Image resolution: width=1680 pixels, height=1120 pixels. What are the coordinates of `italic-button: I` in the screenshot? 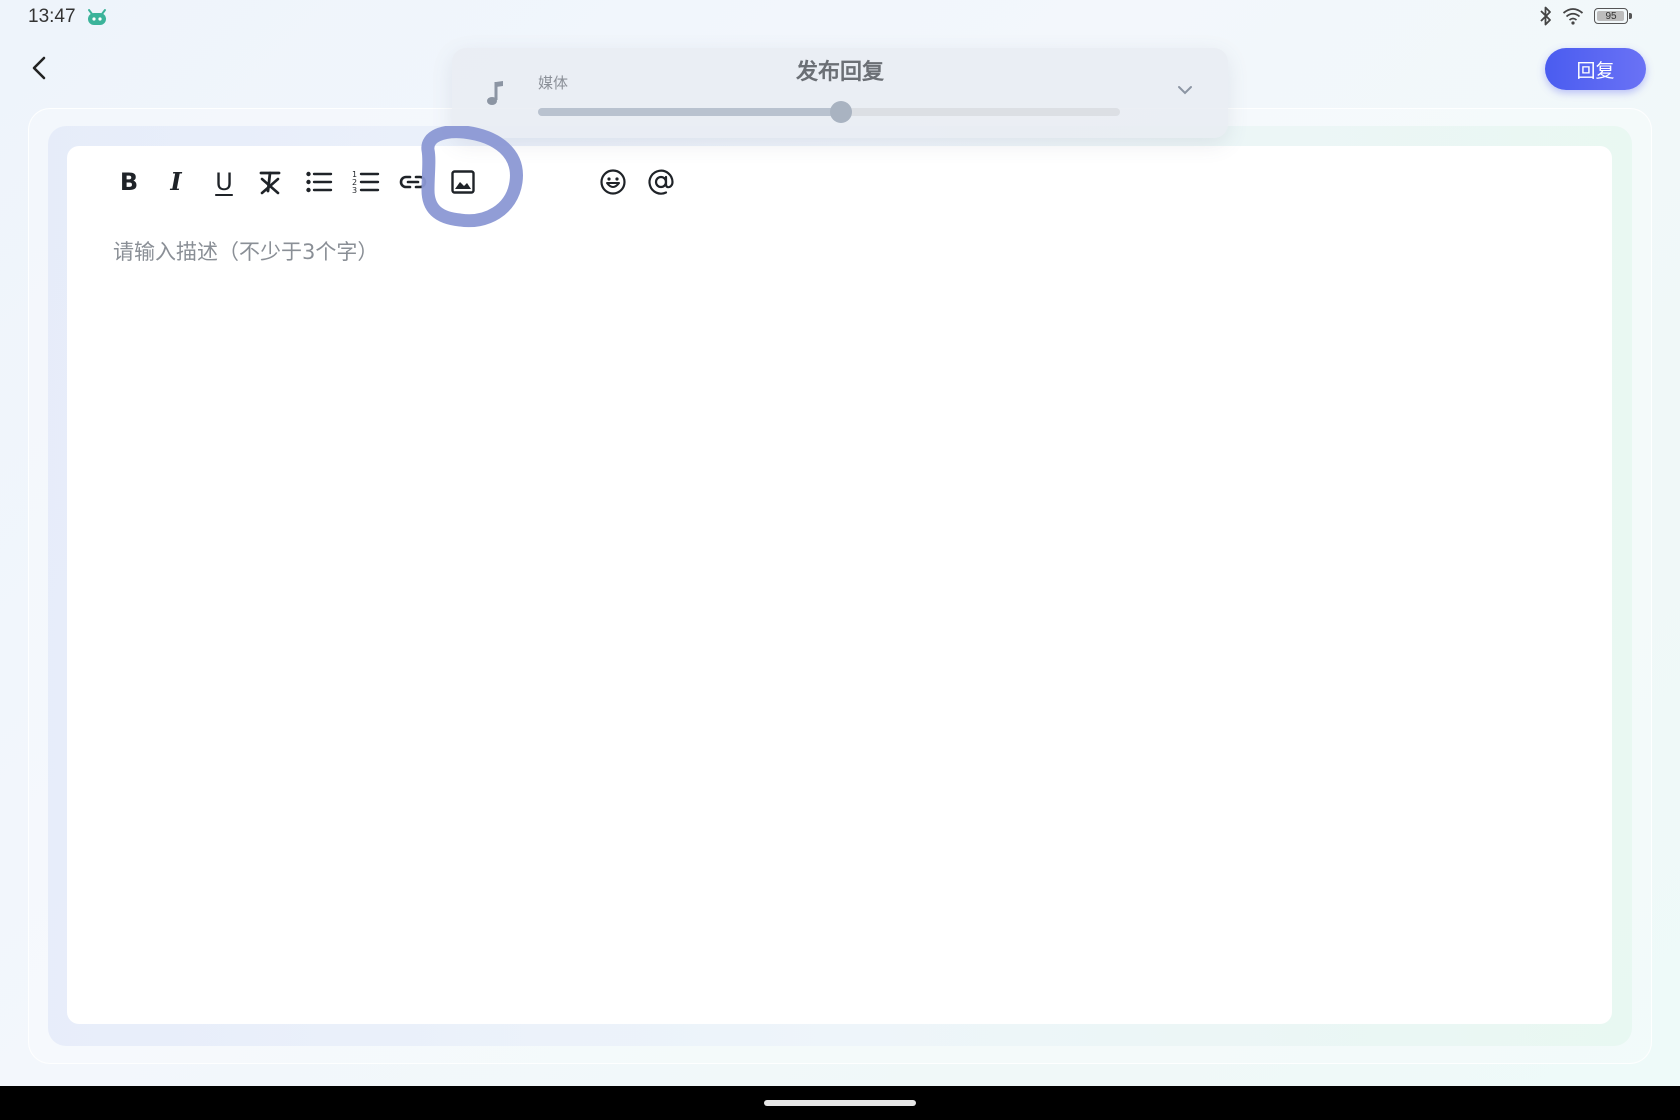 It's located at (176, 182).